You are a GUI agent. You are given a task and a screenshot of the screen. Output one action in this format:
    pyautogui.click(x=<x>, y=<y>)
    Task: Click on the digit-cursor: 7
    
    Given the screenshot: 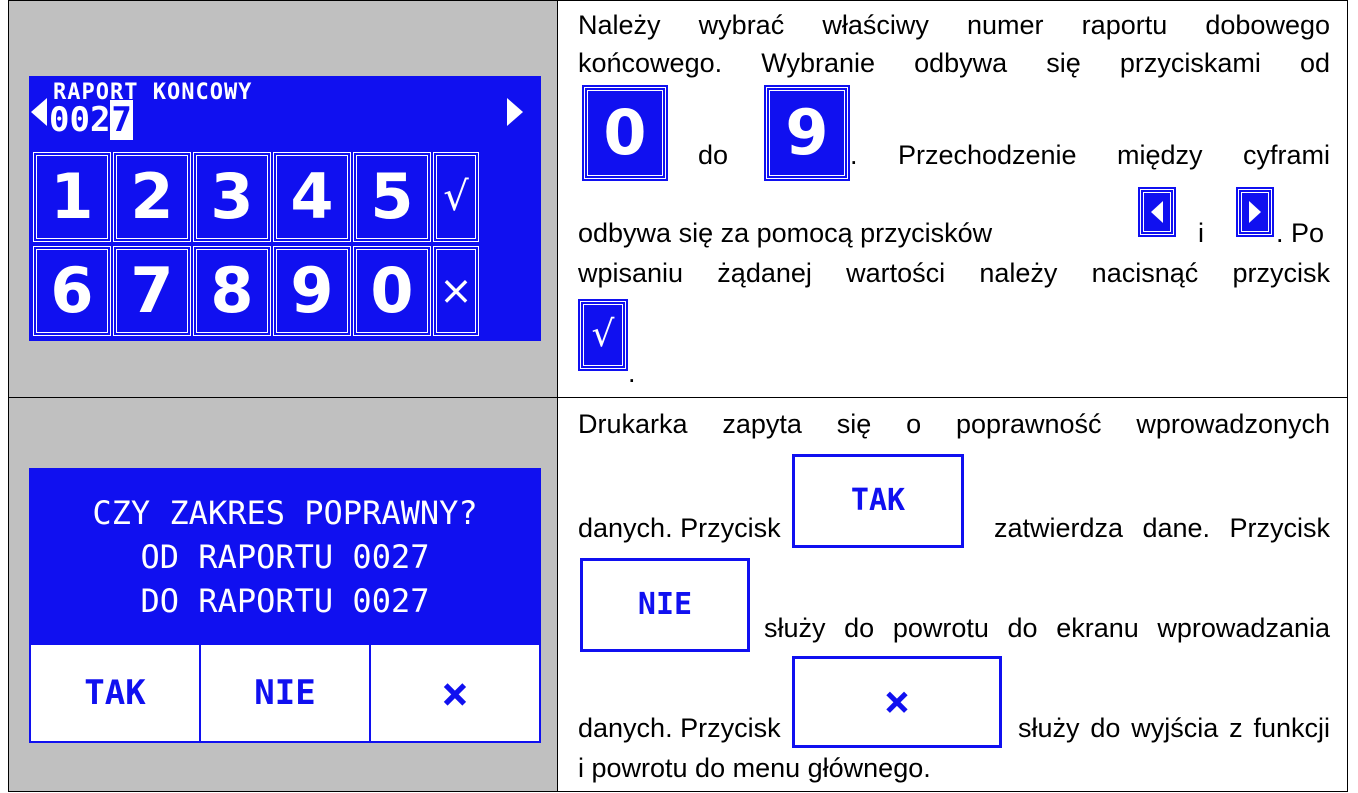 What is the action you would take?
    pyautogui.click(x=121, y=120)
    